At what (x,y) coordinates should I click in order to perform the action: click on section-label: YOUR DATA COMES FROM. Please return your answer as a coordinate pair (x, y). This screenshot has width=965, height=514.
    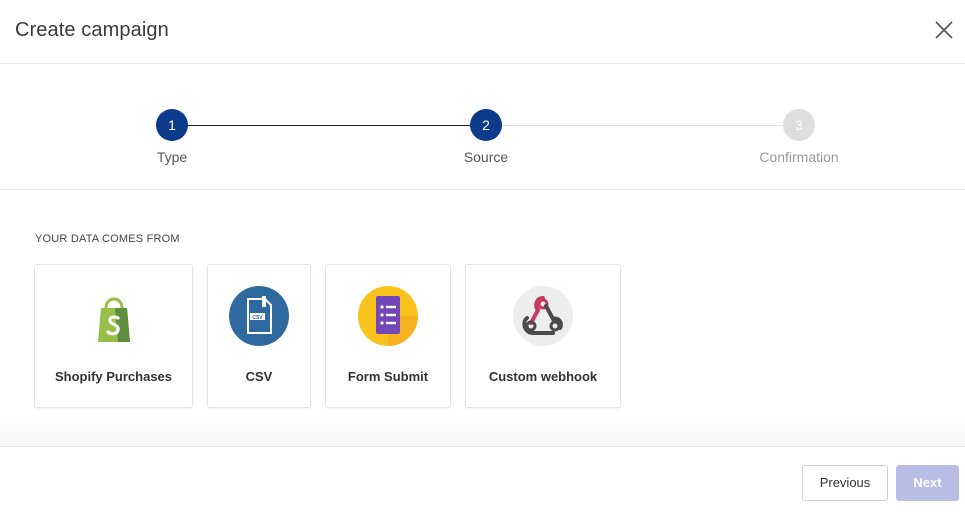
    Looking at the image, I should click on (107, 239).